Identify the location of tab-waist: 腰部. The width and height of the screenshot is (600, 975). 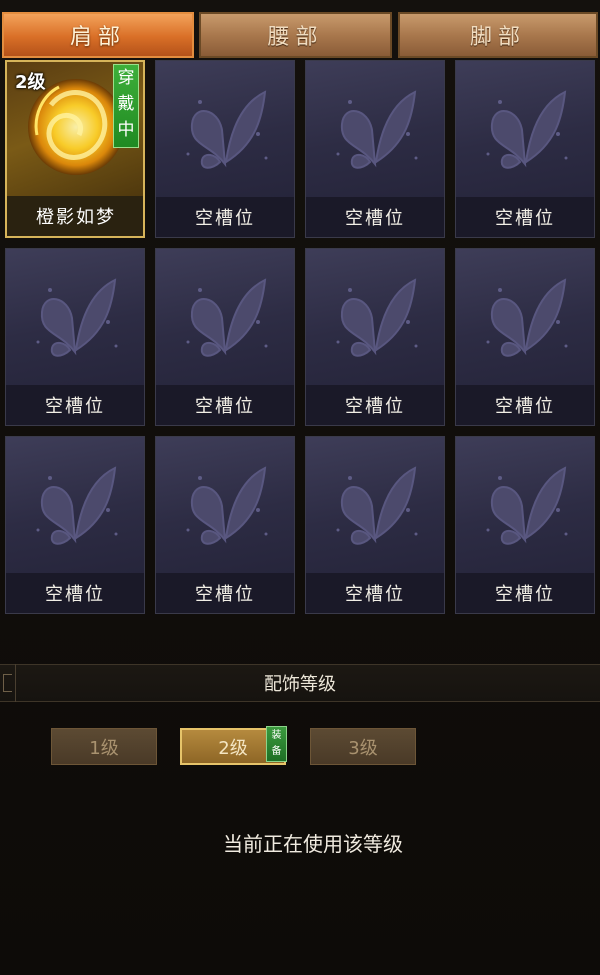
(295, 35).